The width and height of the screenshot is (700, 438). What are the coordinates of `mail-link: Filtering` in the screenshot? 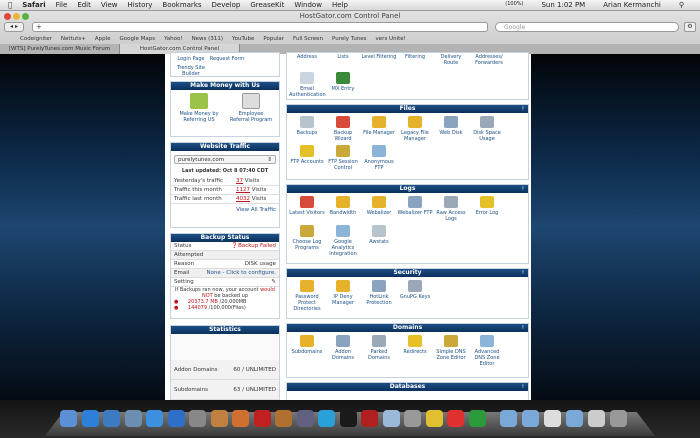 It's located at (415, 60).